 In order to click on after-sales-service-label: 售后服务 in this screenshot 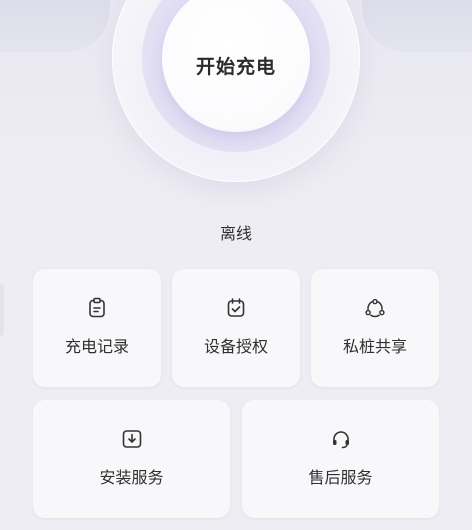, I will do `click(340, 477)`.